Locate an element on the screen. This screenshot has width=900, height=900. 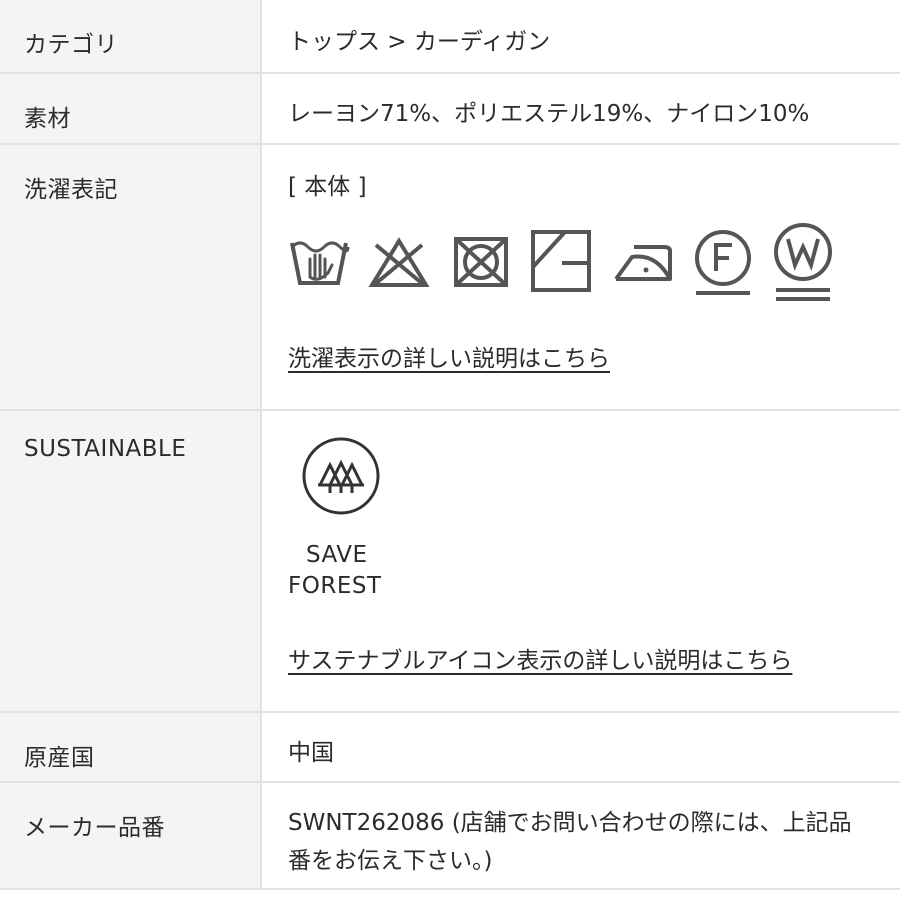
sustainable-detail-link: サステナブルアイコン表示の詳しい説明はこちら is located at coordinates (540, 658).